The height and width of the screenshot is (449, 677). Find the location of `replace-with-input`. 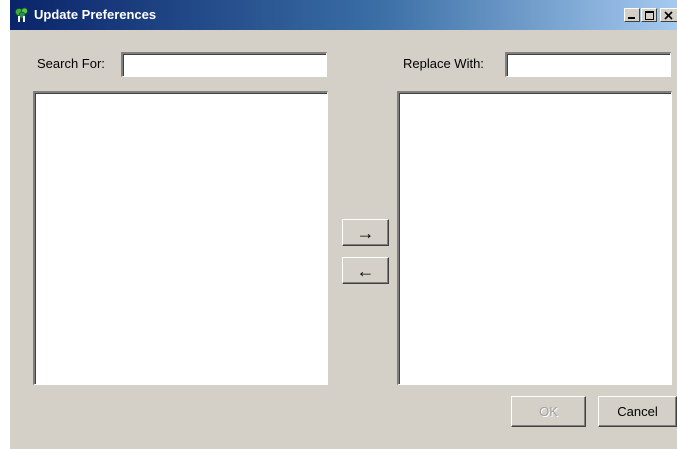

replace-with-input is located at coordinates (588, 64).